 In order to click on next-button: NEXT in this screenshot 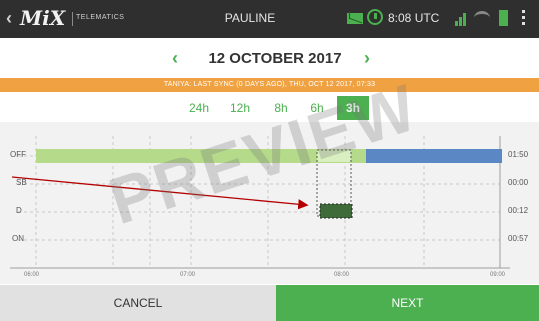, I will do `click(407, 303)`.